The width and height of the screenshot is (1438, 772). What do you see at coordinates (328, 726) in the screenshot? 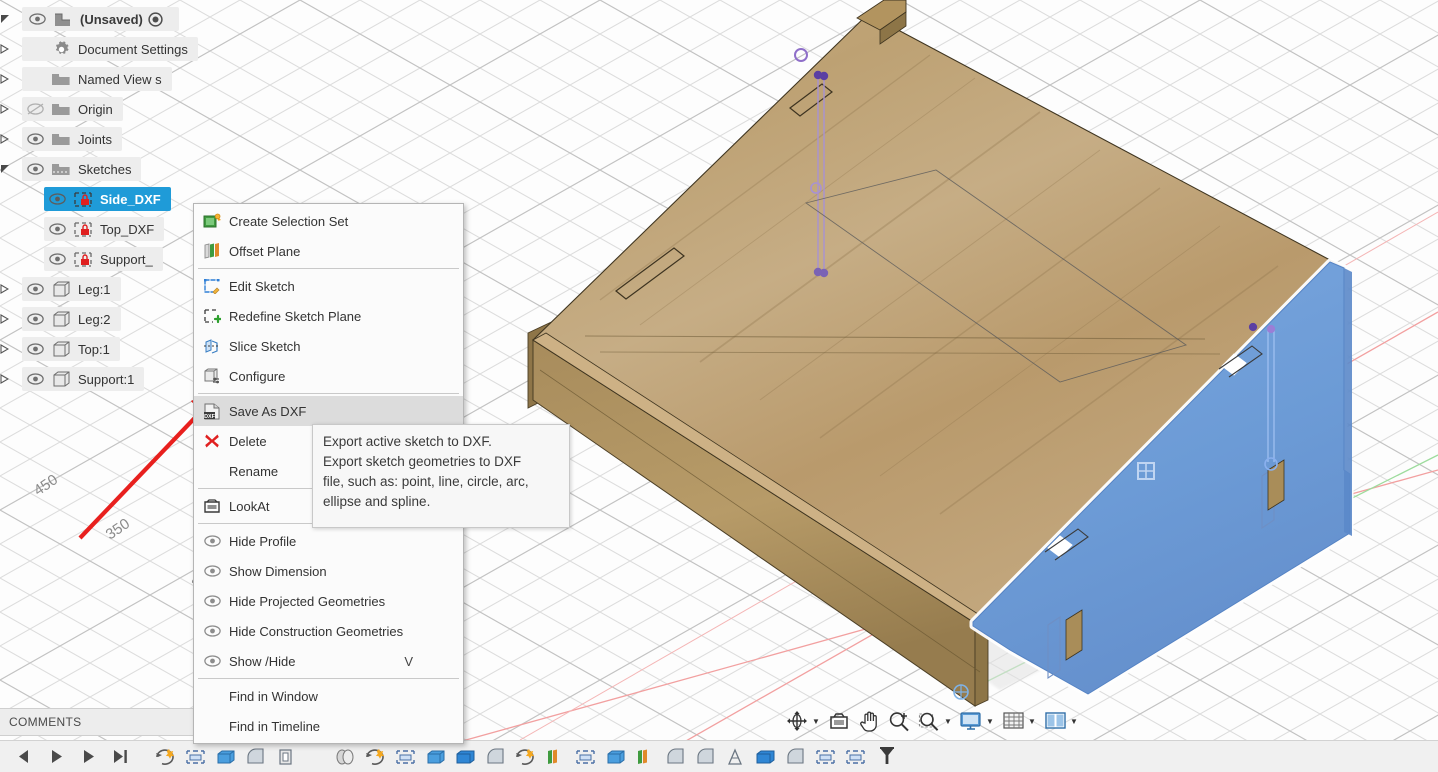
I see `menu-item-find-in-timeline: Find in Timeline` at bounding box center [328, 726].